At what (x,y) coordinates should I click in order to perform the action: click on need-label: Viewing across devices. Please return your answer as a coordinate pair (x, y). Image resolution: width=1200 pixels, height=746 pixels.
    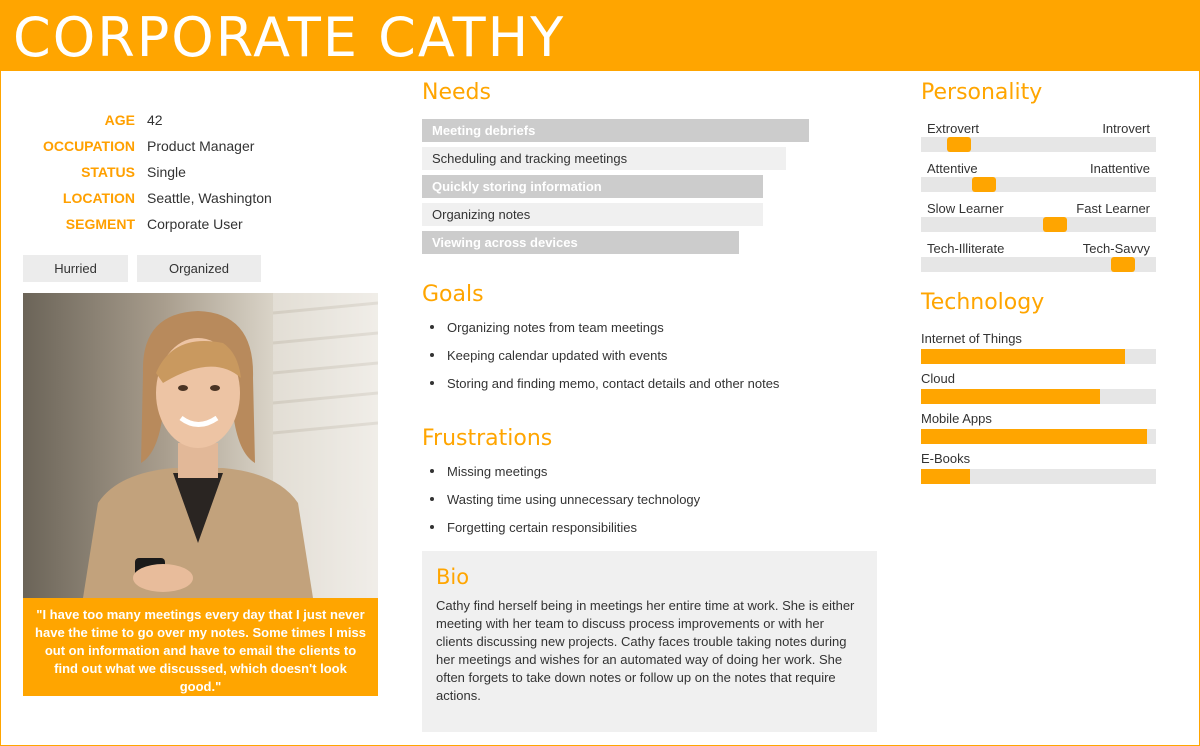
    Looking at the image, I should click on (505, 242).